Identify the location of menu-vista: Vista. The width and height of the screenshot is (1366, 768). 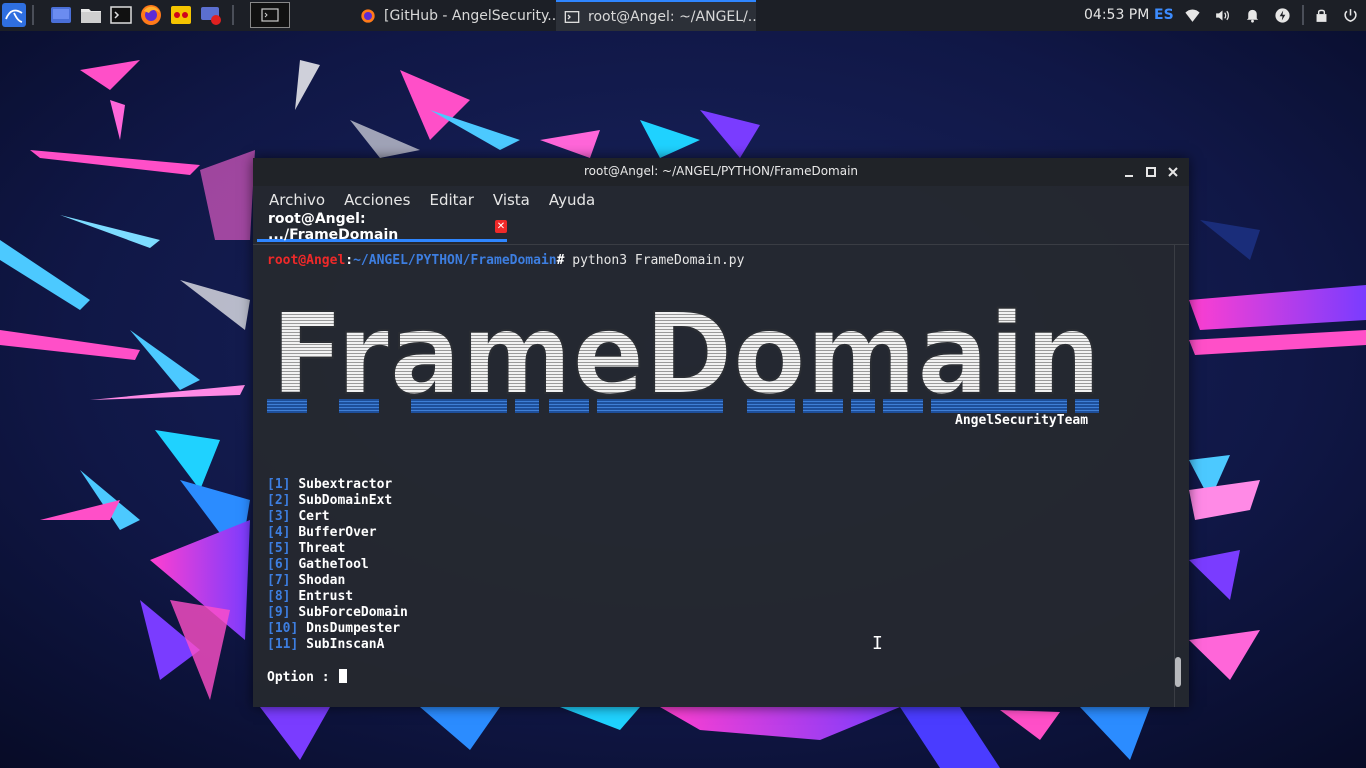
(511, 200).